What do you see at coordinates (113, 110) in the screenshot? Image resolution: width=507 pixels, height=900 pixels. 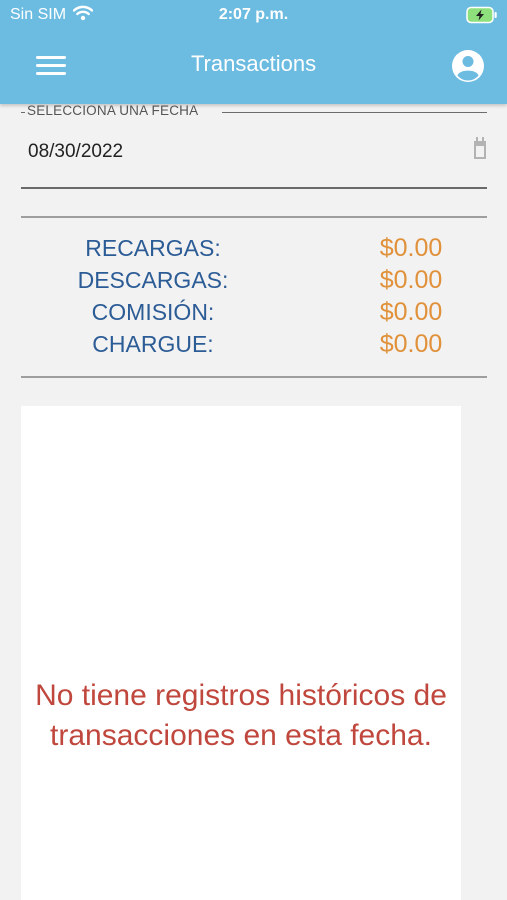 I see `date-field-label: SELECCIONA UNA FECHA` at bounding box center [113, 110].